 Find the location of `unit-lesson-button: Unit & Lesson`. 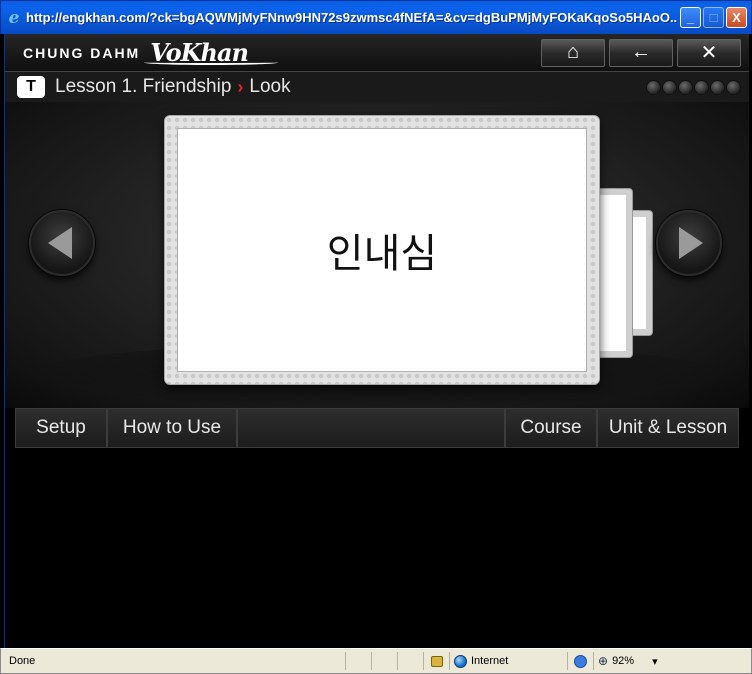

unit-lesson-button: Unit & Lesson is located at coordinates (668, 428).